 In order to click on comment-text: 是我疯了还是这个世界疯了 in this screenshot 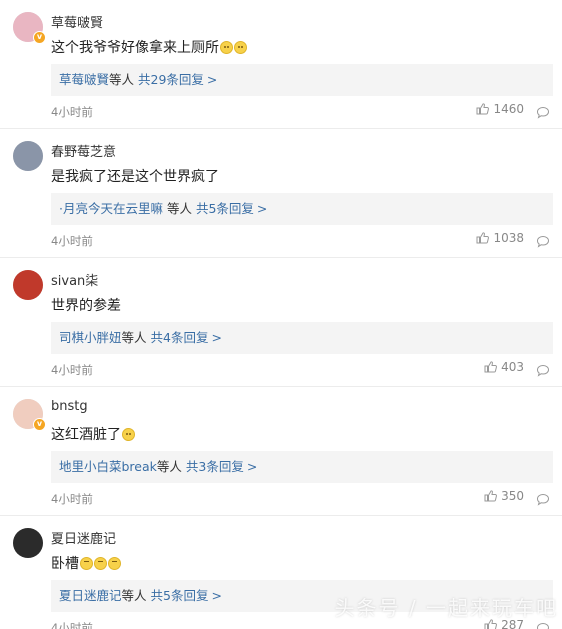, I will do `click(135, 176)`.